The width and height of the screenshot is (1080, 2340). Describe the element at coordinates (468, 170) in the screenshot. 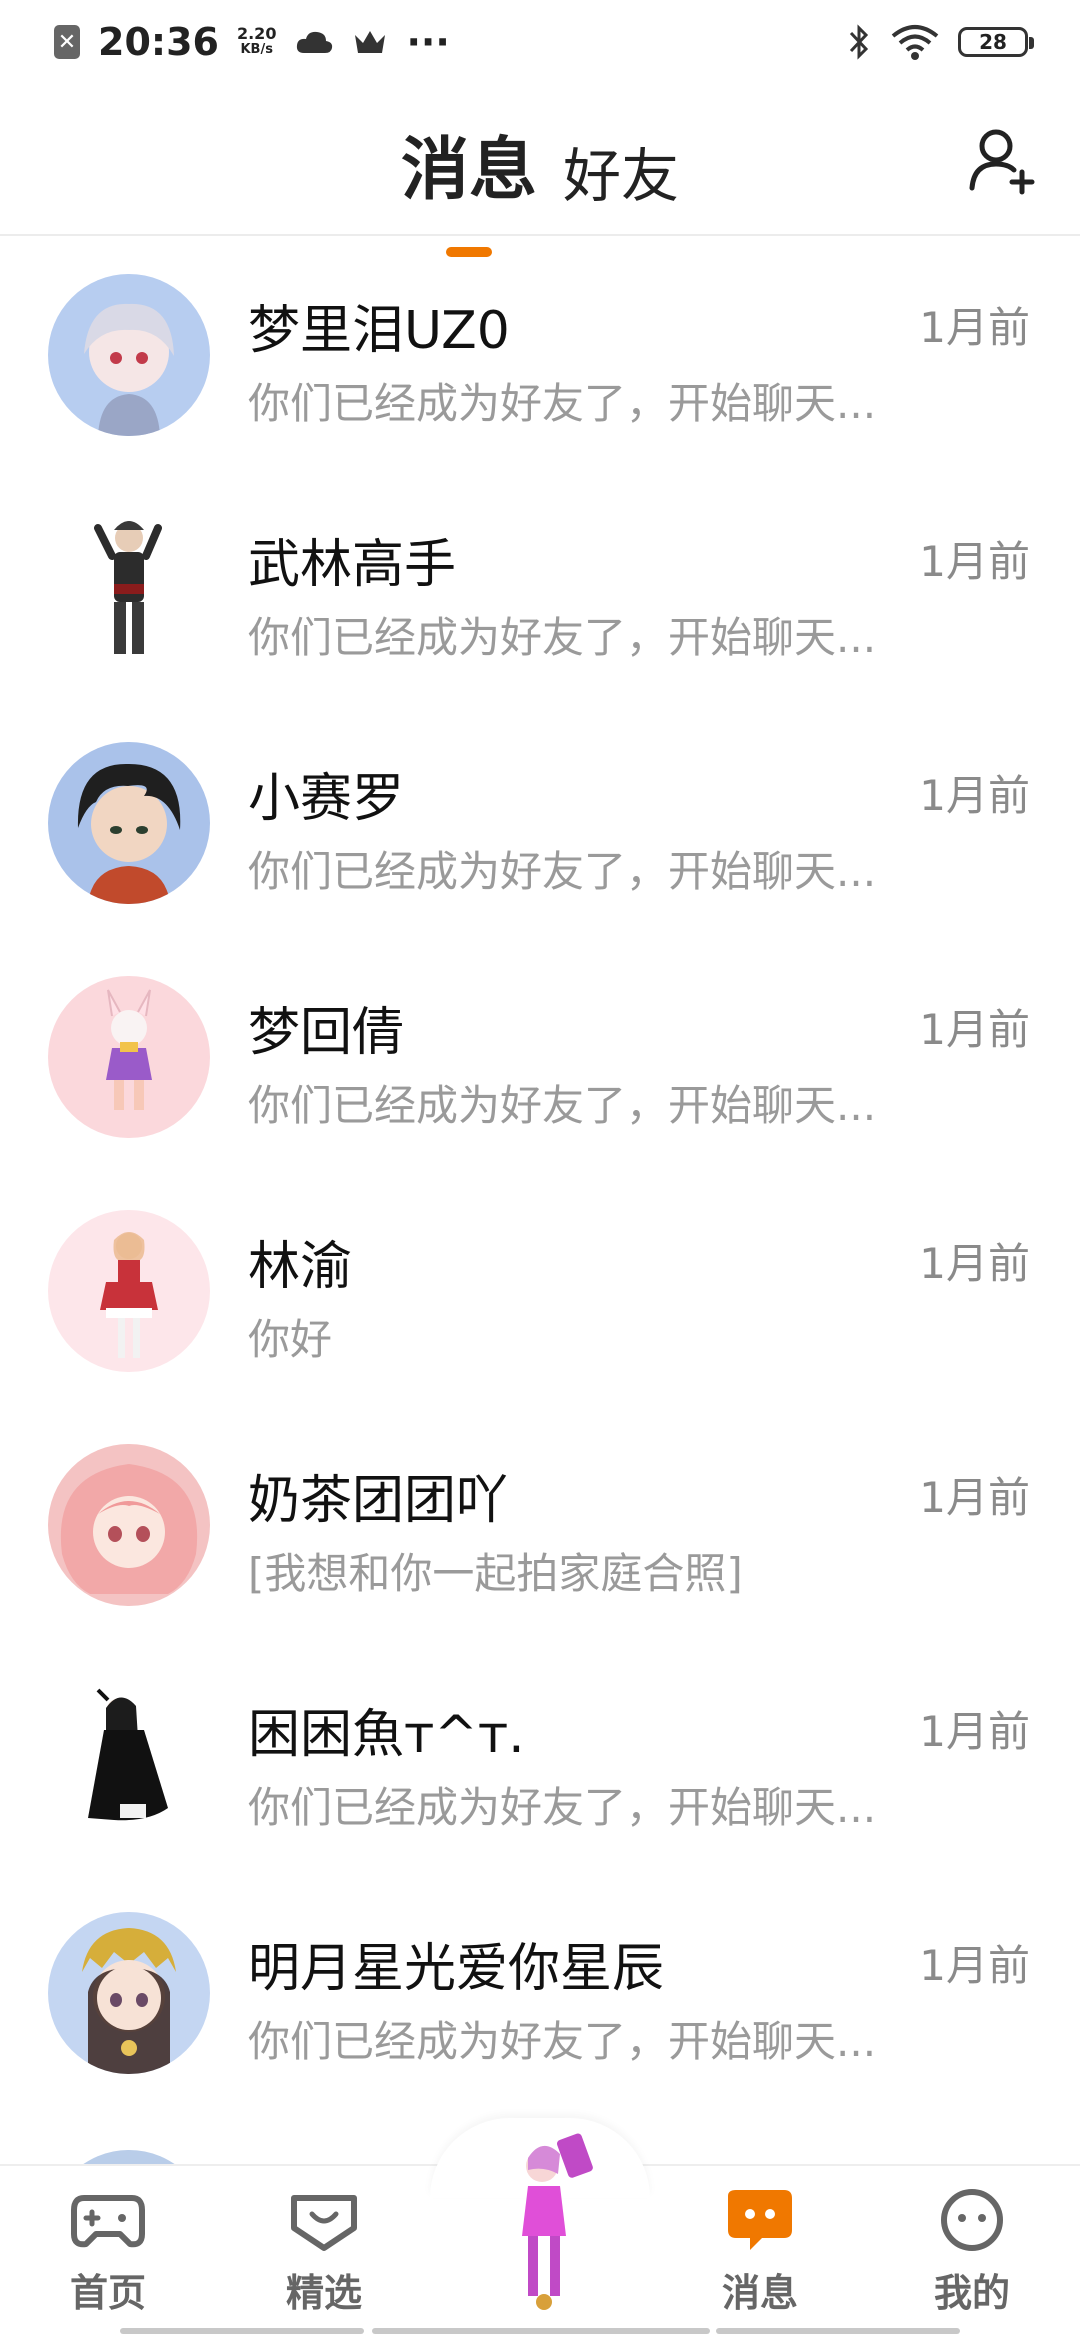

I see `tab-messages-label: 消息` at that location.